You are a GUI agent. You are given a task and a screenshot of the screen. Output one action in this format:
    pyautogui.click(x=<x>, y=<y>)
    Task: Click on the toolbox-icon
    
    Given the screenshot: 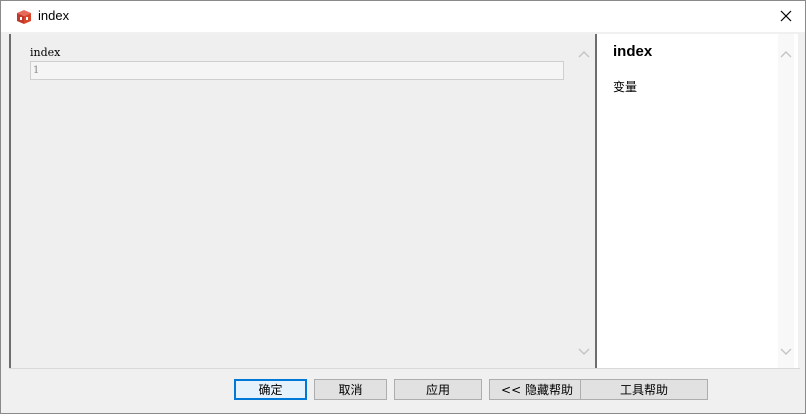 What is the action you would take?
    pyautogui.click(x=24, y=16)
    